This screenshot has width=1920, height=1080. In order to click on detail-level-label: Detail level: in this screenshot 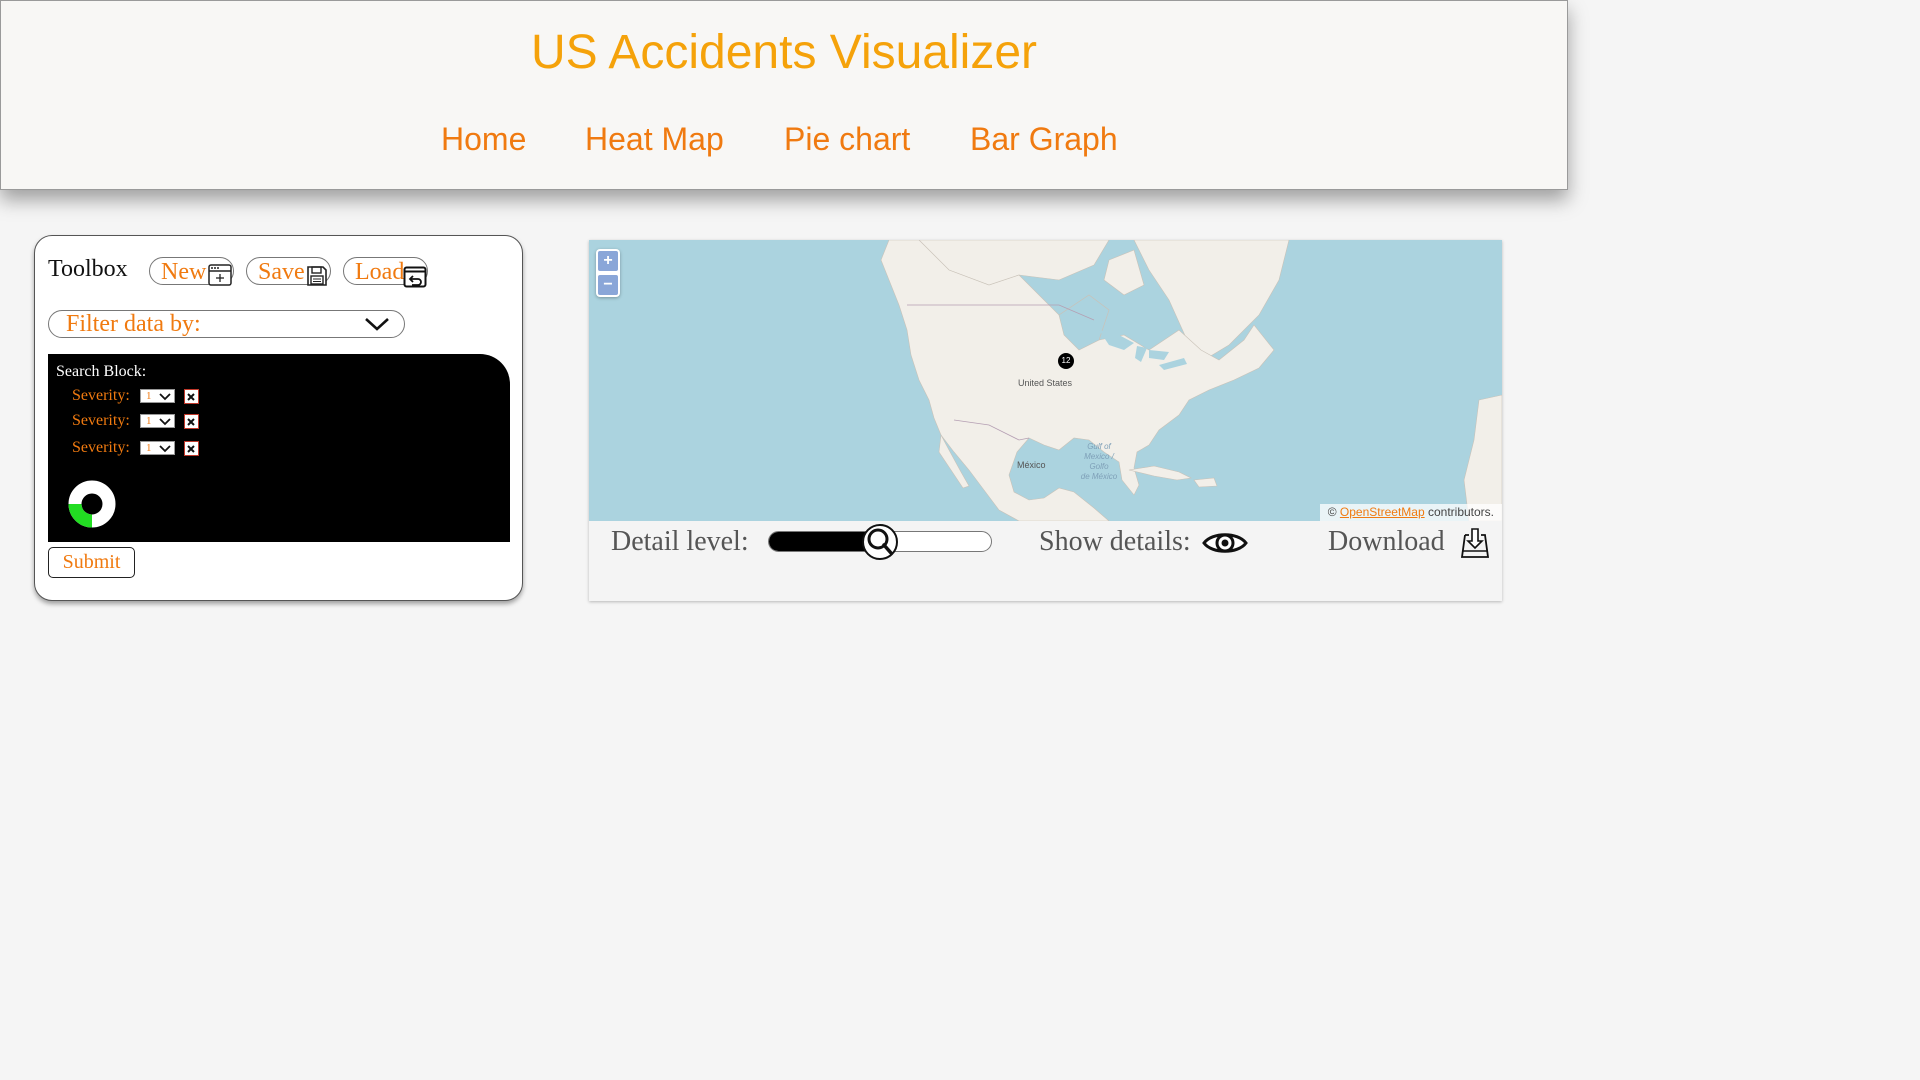, I will do `click(680, 541)`.